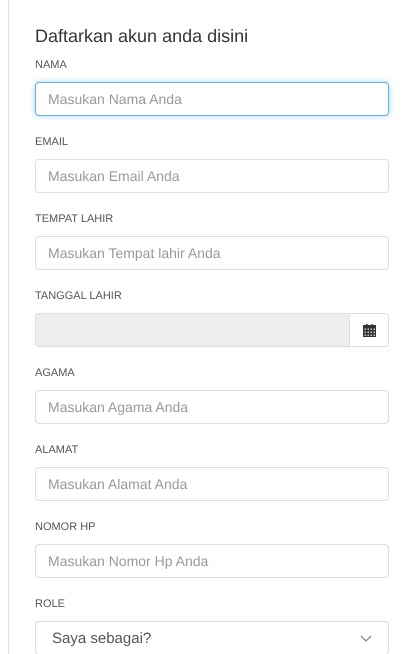 The width and height of the screenshot is (403, 654). I want to click on chevron-down-icon, so click(366, 638).